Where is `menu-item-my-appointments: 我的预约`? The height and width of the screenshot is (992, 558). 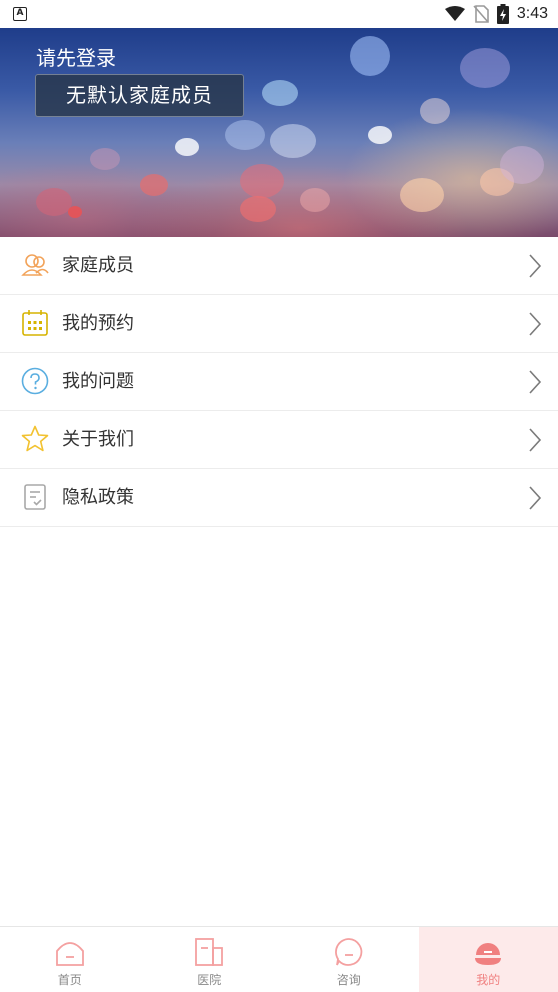
menu-item-my-appointments: 我的预约 is located at coordinates (279, 324).